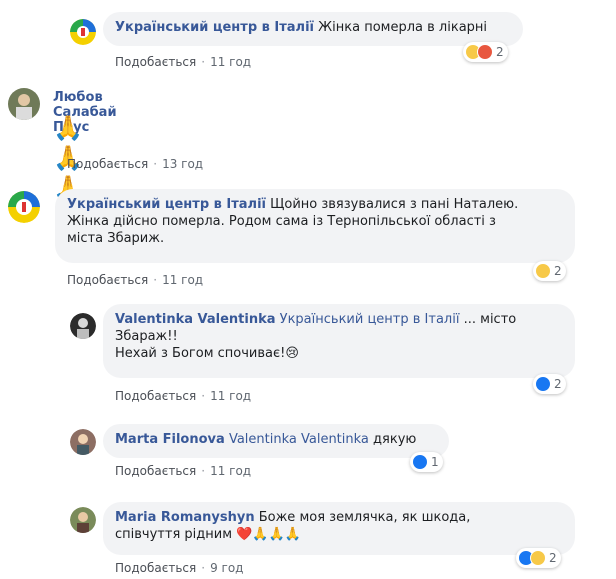 The height and width of the screenshot is (579, 616). What do you see at coordinates (488, 319) in the screenshot?
I see `comment-text-line: ... місто` at bounding box center [488, 319].